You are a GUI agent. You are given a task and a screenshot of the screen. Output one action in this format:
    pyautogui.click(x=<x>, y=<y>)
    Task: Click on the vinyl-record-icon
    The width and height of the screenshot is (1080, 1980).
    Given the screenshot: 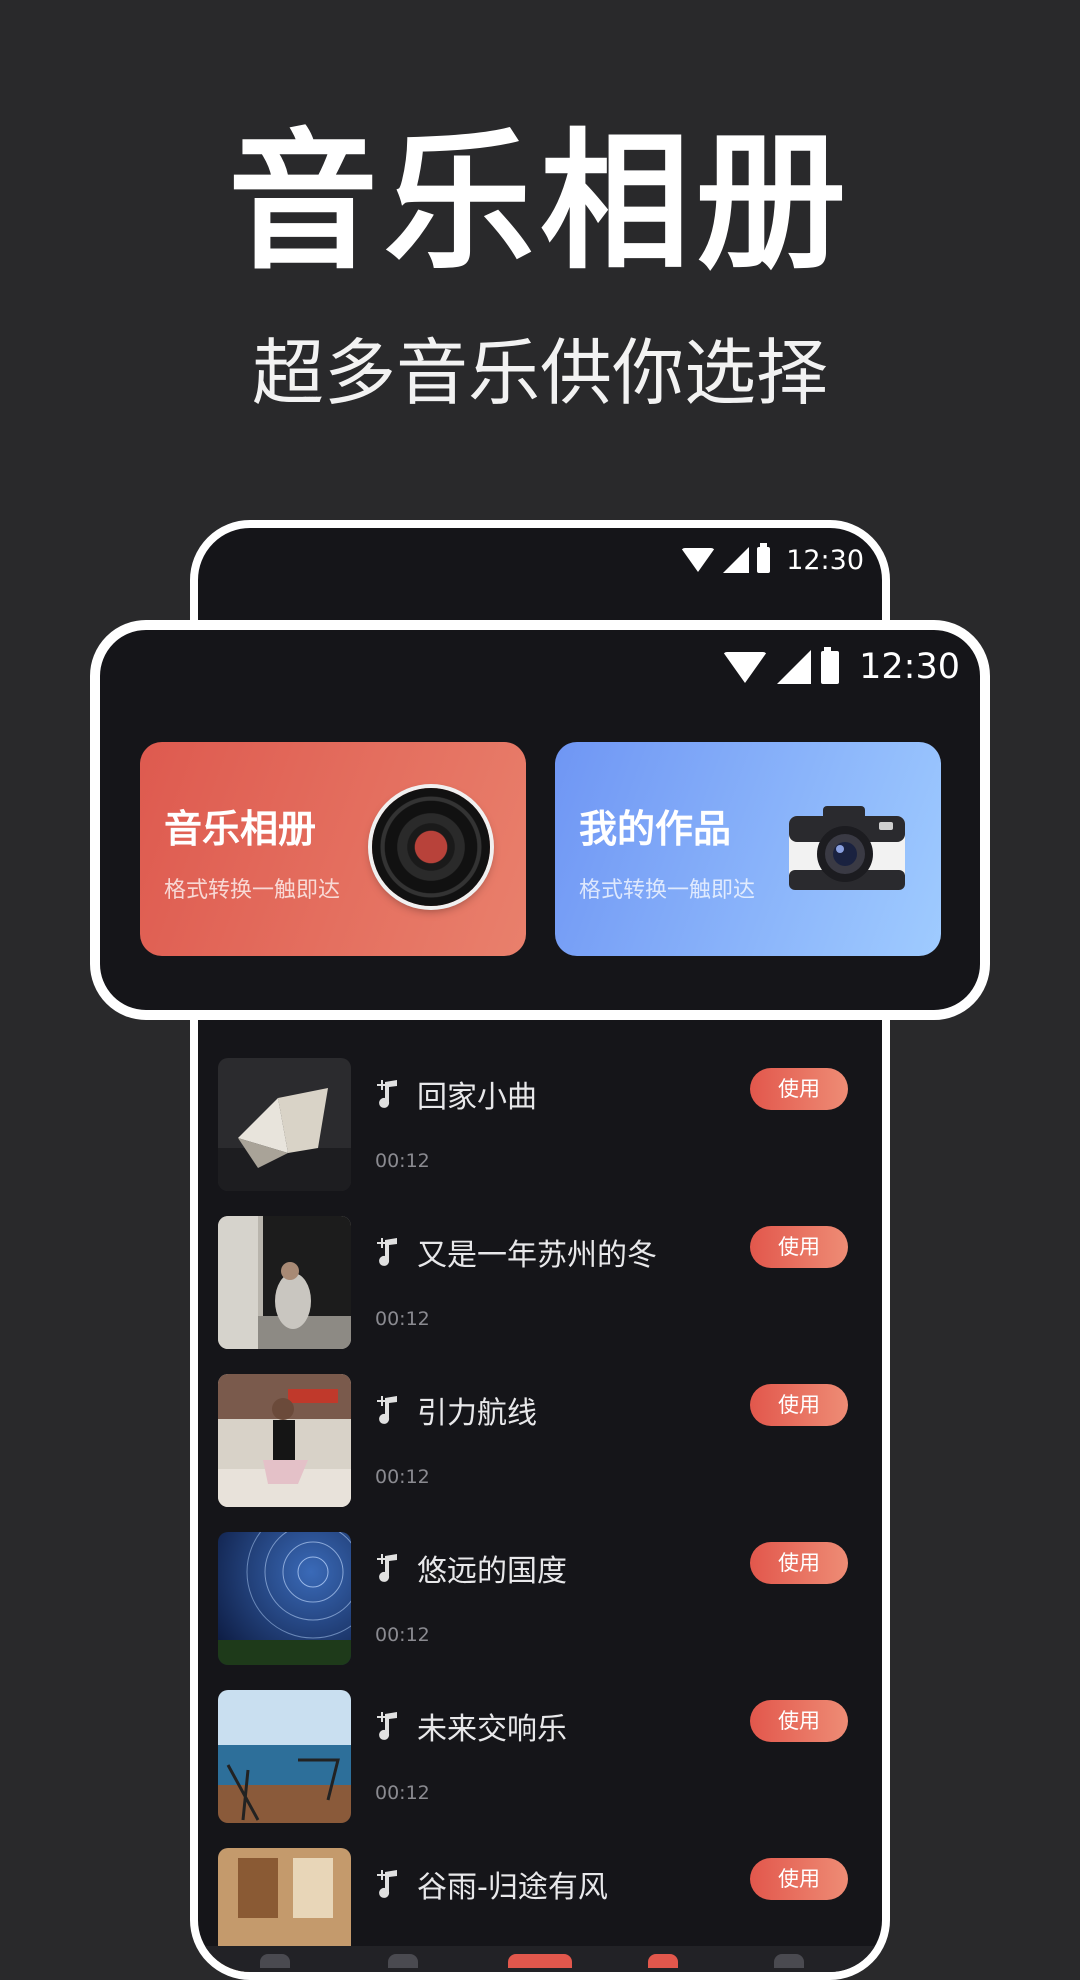 What is the action you would take?
    pyautogui.click(x=431, y=847)
    